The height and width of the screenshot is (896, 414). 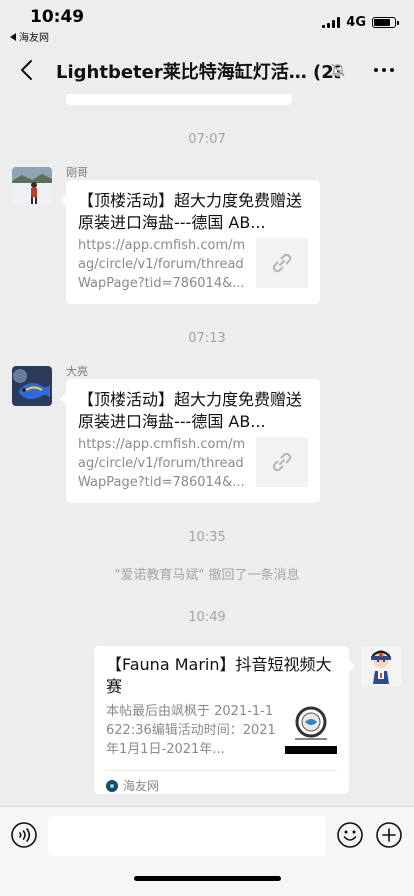 I want to click on timestamp: 07:07, so click(x=207, y=139).